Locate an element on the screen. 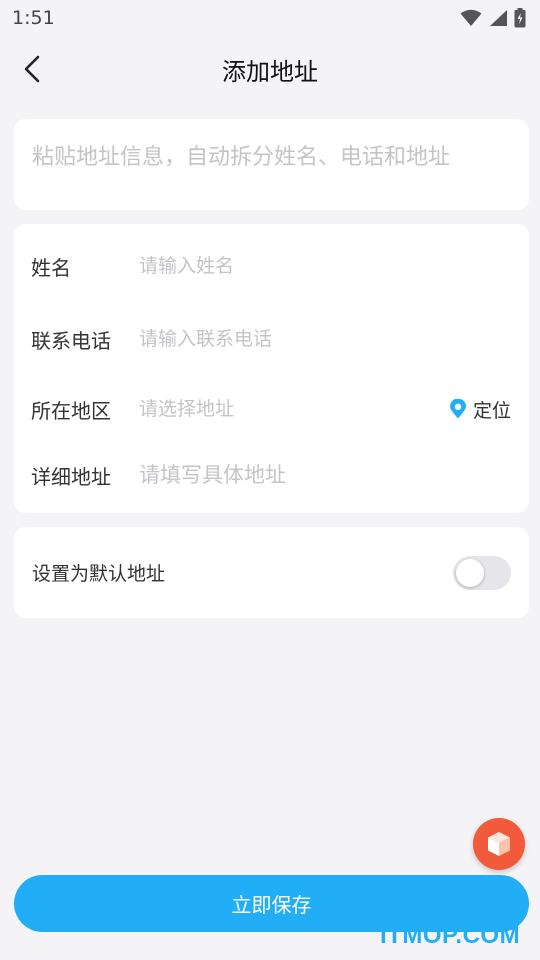  signal-icon is located at coordinates (498, 18).